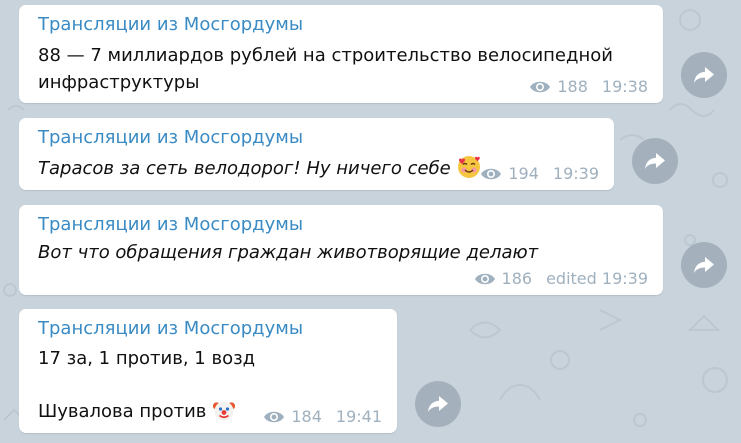  I want to click on message-meta: 186 edited 19:39, so click(561, 279).